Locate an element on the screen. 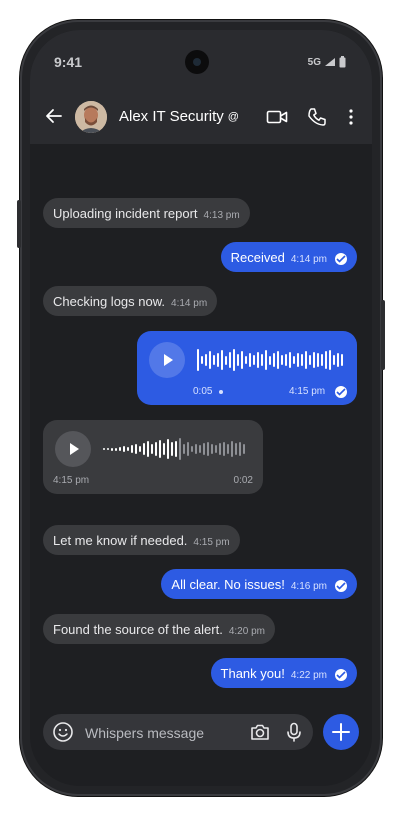  message-time: 4:20 pm is located at coordinates (246, 631).